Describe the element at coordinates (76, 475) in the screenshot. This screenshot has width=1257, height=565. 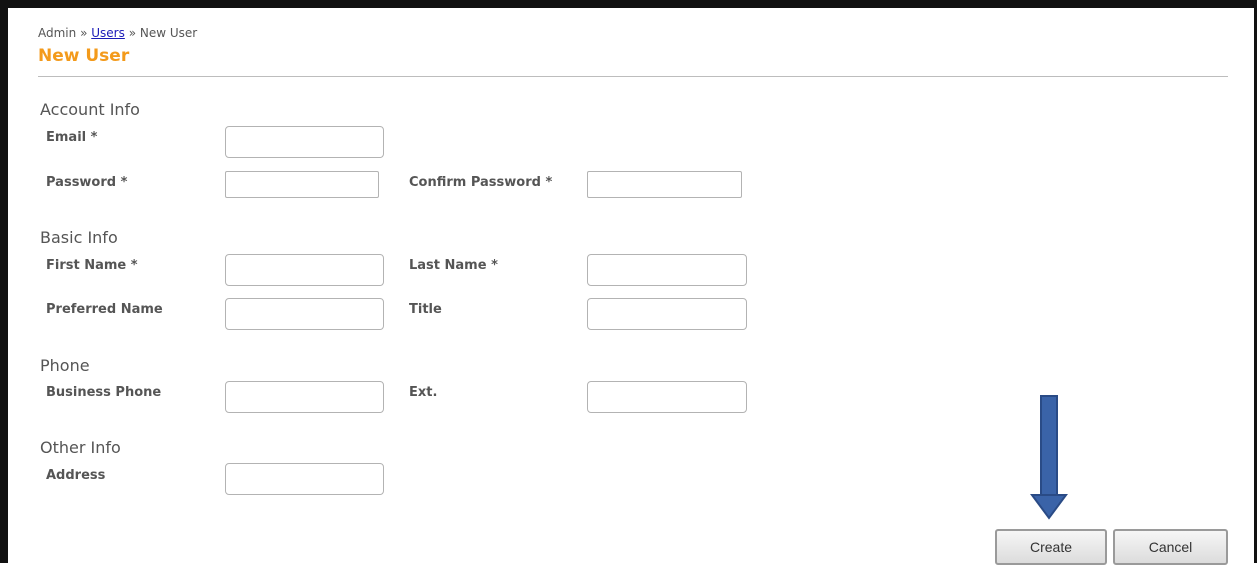
I see `address-label: Address` at that location.